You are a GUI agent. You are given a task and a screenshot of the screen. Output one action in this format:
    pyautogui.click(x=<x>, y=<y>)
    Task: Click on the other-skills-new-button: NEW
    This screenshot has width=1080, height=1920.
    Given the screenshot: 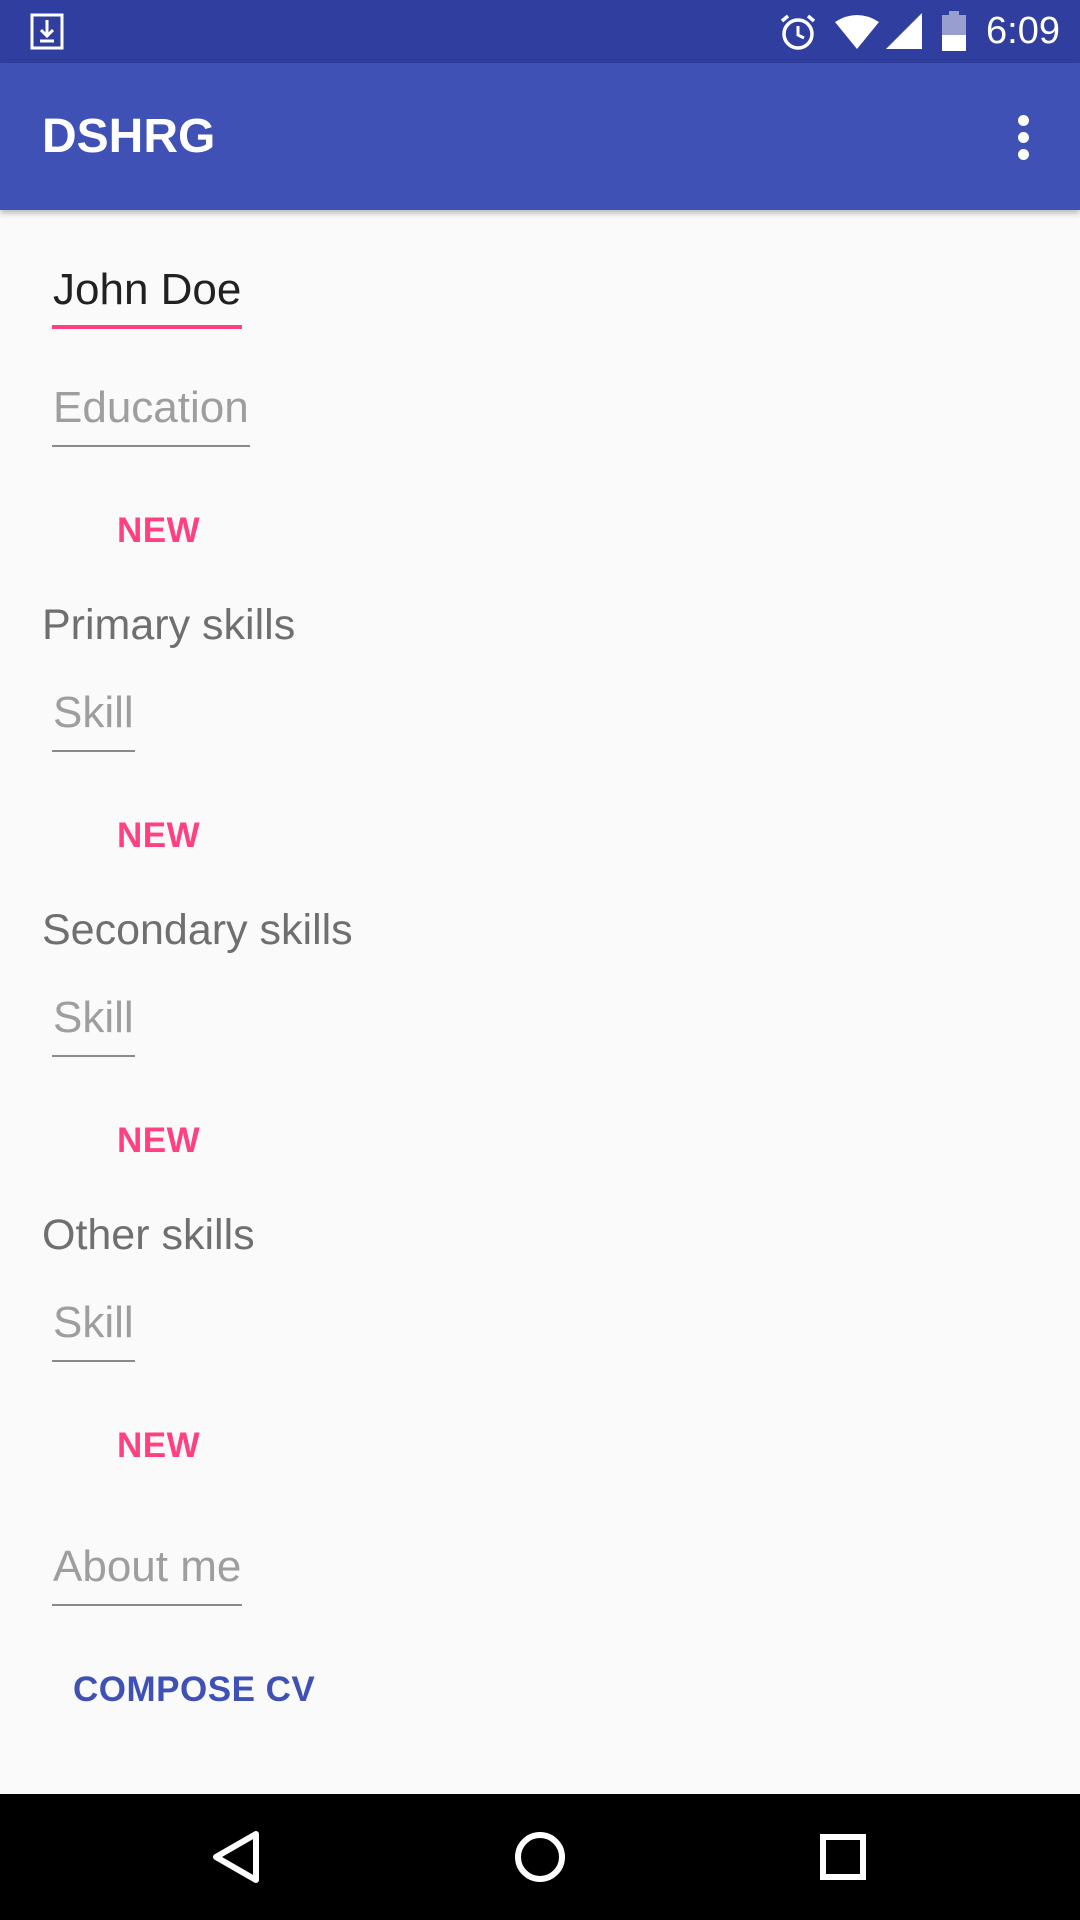 What is the action you would take?
    pyautogui.click(x=158, y=1446)
    